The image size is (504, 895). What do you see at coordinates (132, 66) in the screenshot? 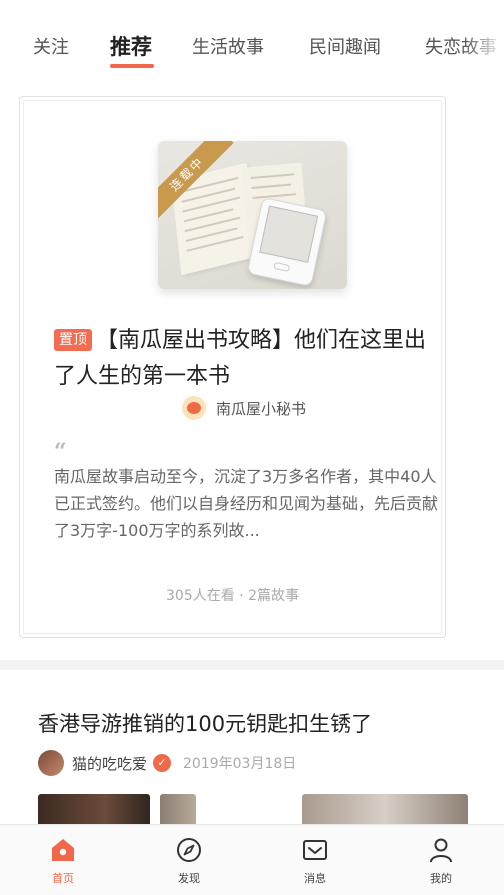
I see `active-tab-indicator` at bounding box center [132, 66].